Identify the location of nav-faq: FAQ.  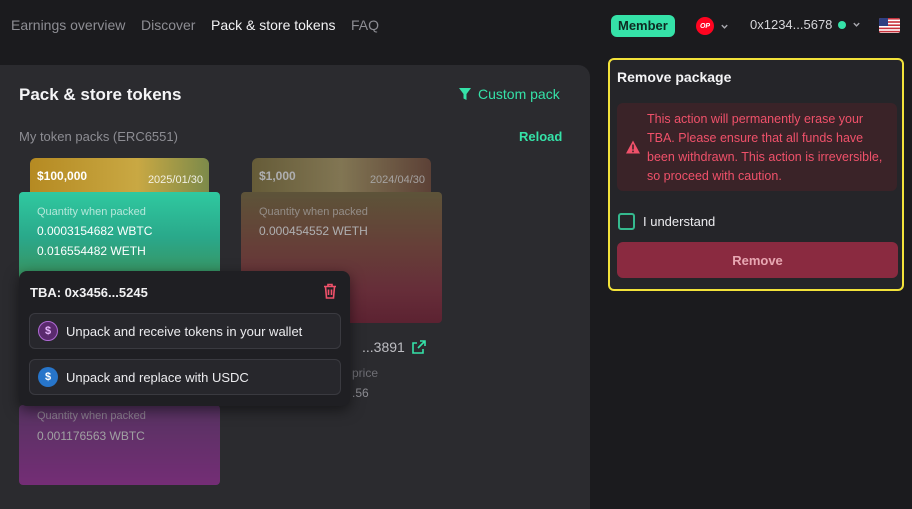
(365, 25).